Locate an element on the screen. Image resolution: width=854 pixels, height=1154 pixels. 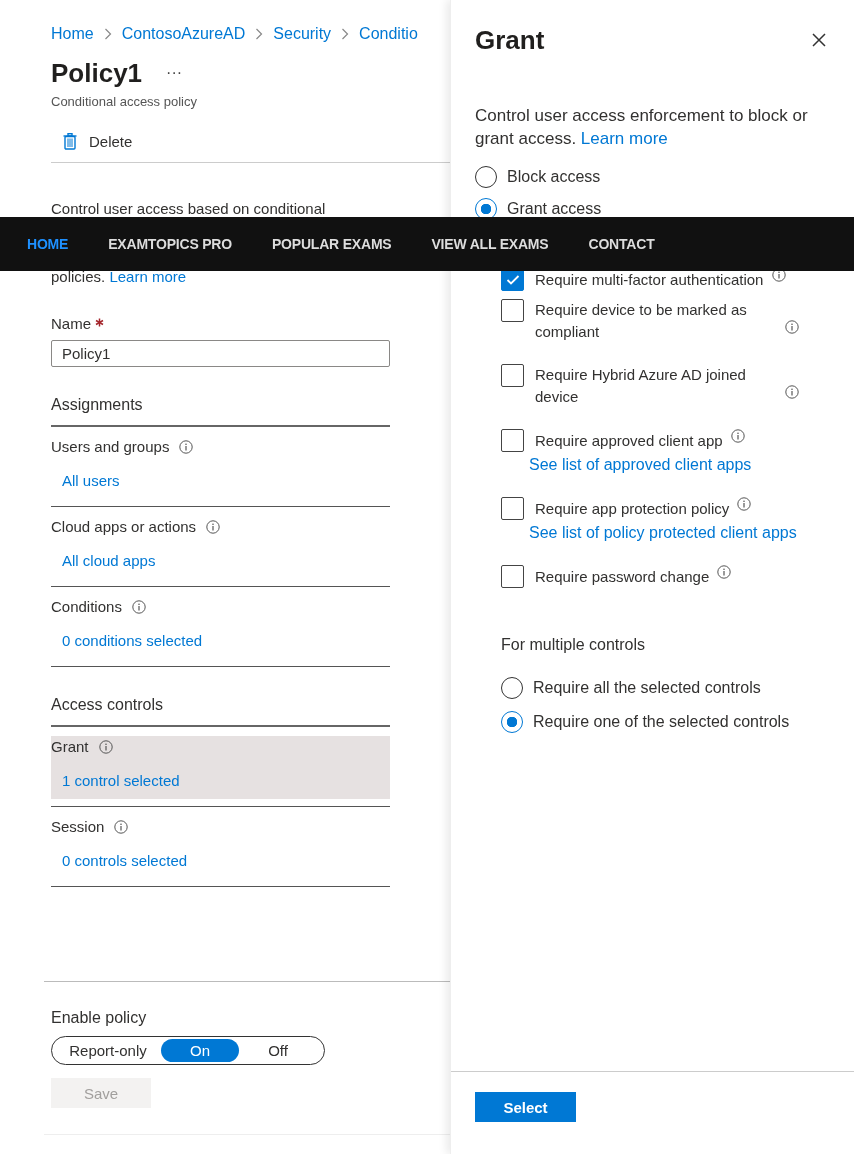
checkbox-label: Require Hybrid Azure AD joined device is located at coordinates (641, 386).